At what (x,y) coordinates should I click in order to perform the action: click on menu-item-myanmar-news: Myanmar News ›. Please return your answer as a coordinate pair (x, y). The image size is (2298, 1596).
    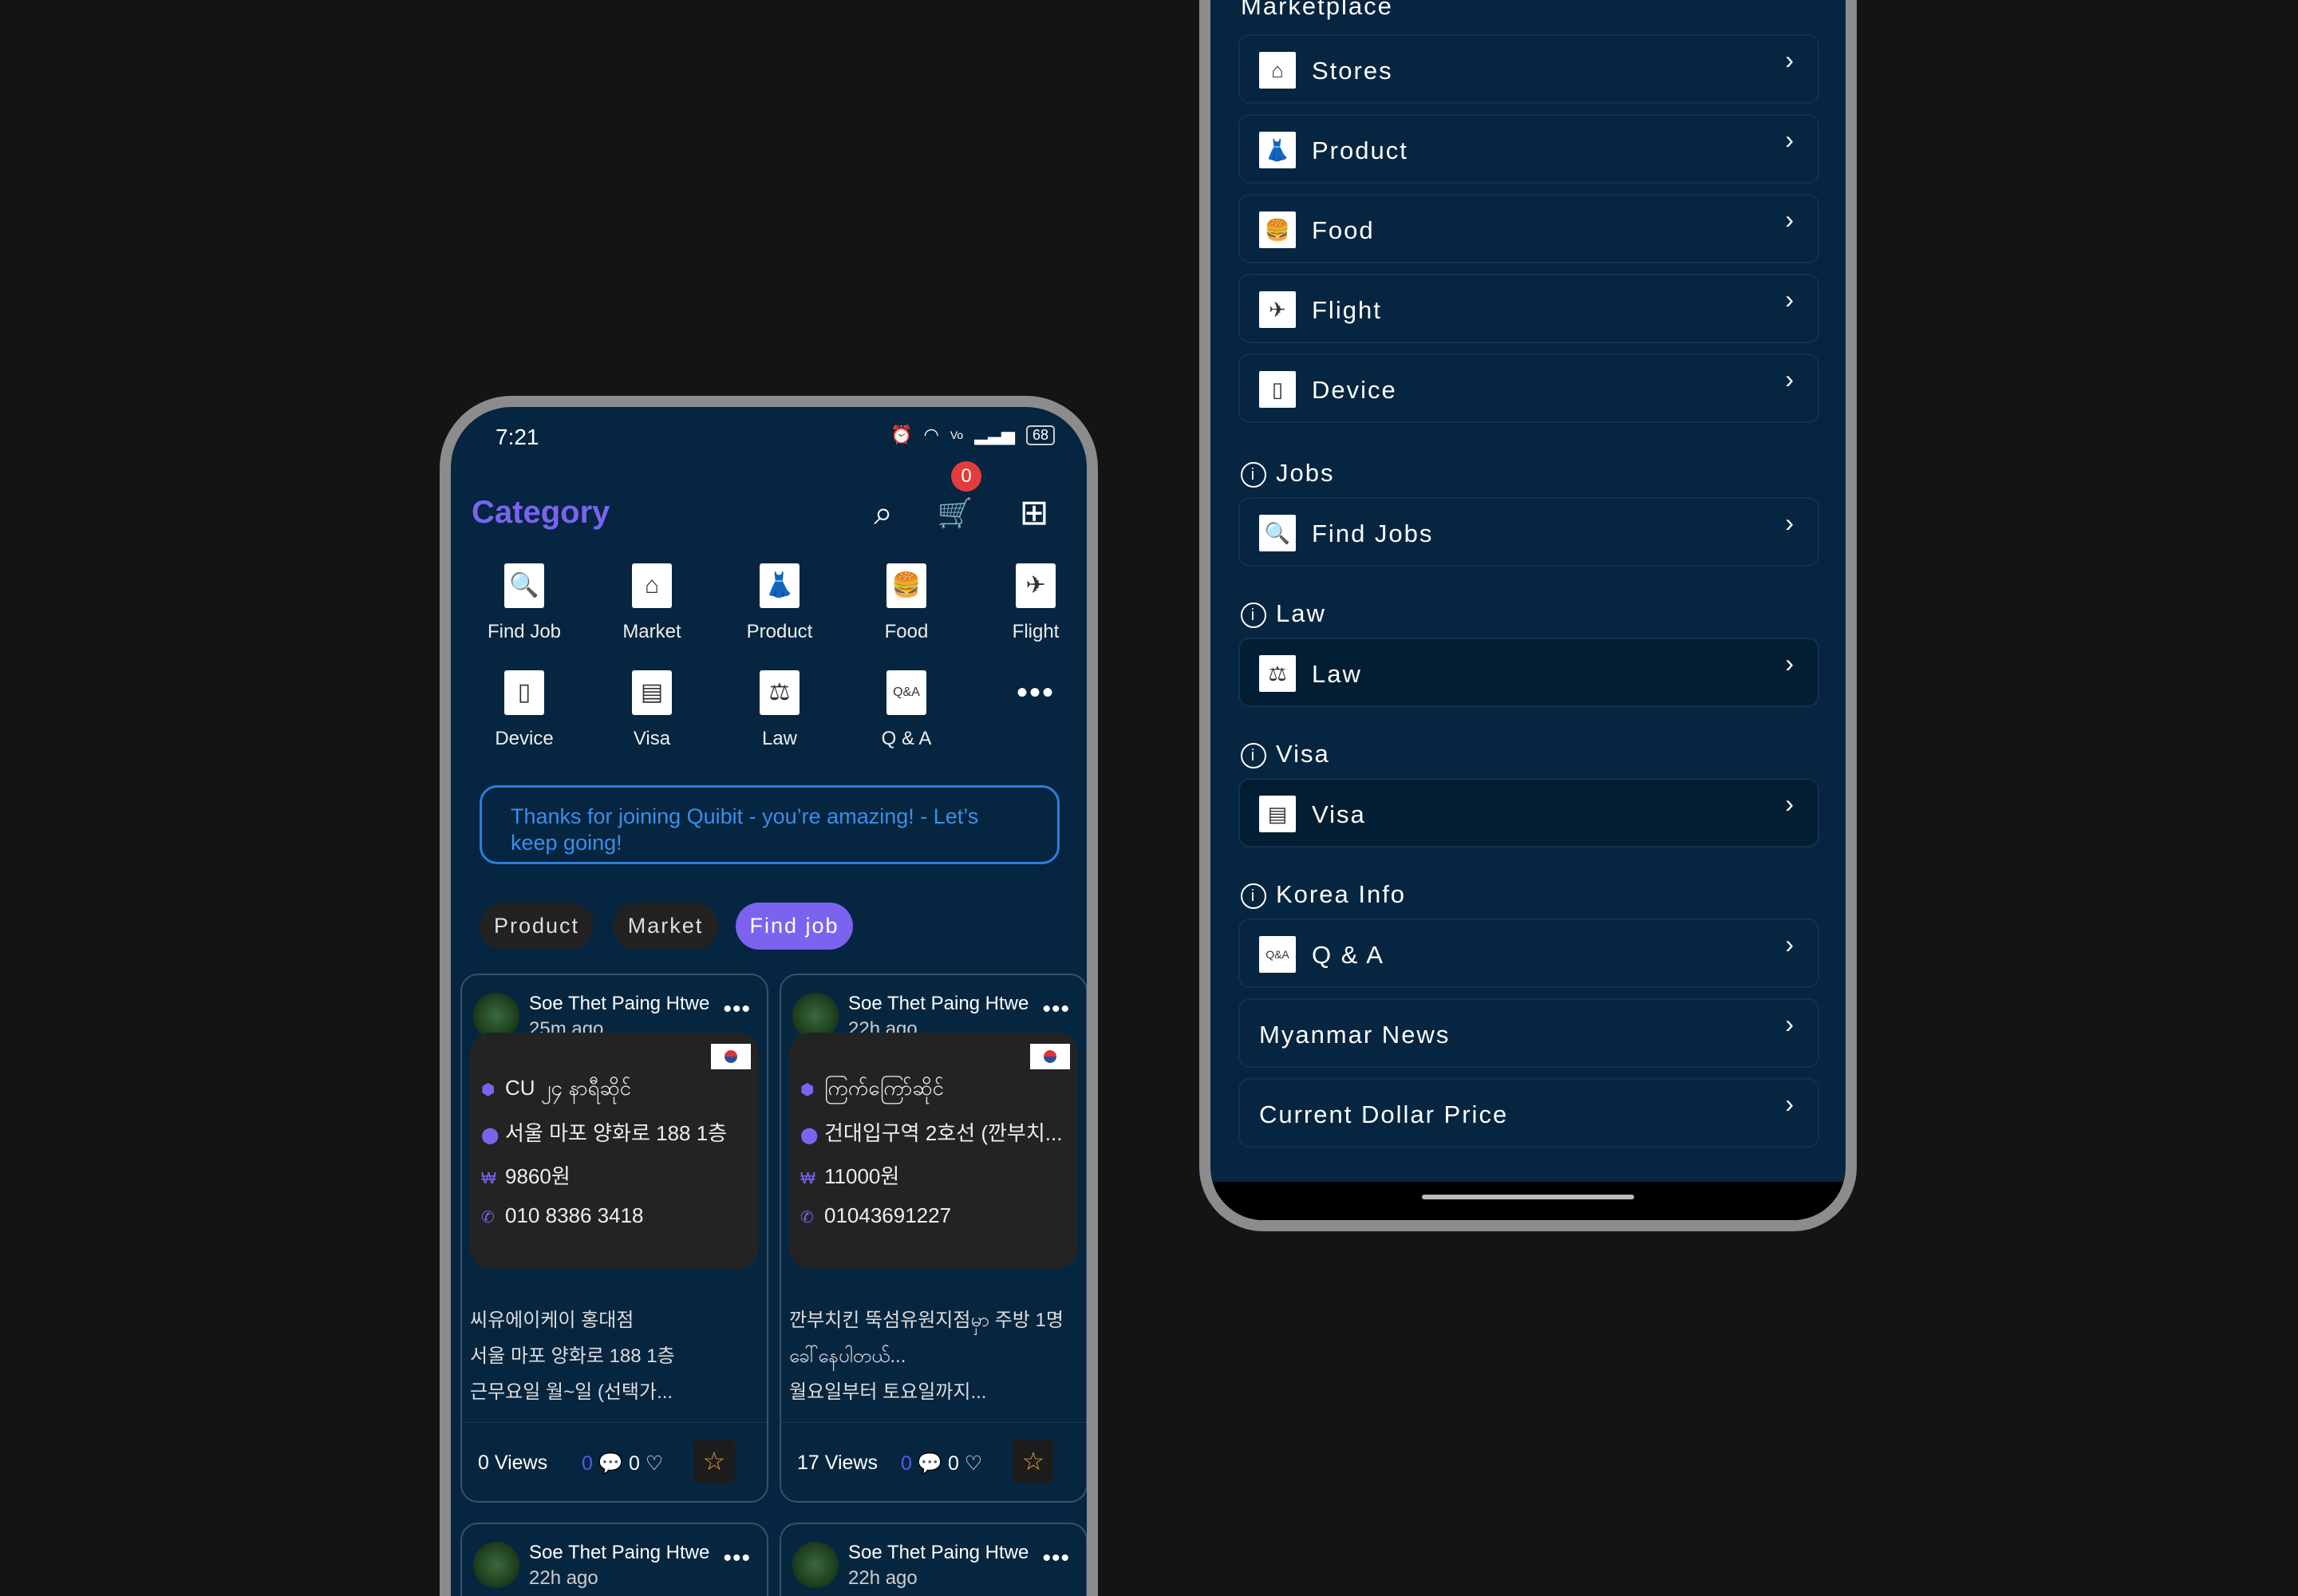
    Looking at the image, I should click on (1528, 1033).